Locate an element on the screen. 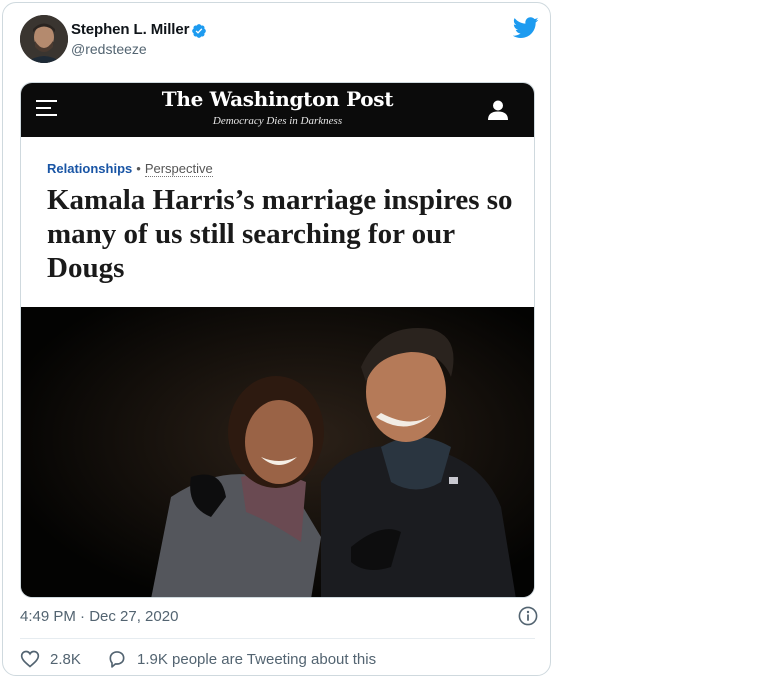 Image resolution: width=770 pixels, height=680 pixels. section-label: Relationships is located at coordinates (90, 168).